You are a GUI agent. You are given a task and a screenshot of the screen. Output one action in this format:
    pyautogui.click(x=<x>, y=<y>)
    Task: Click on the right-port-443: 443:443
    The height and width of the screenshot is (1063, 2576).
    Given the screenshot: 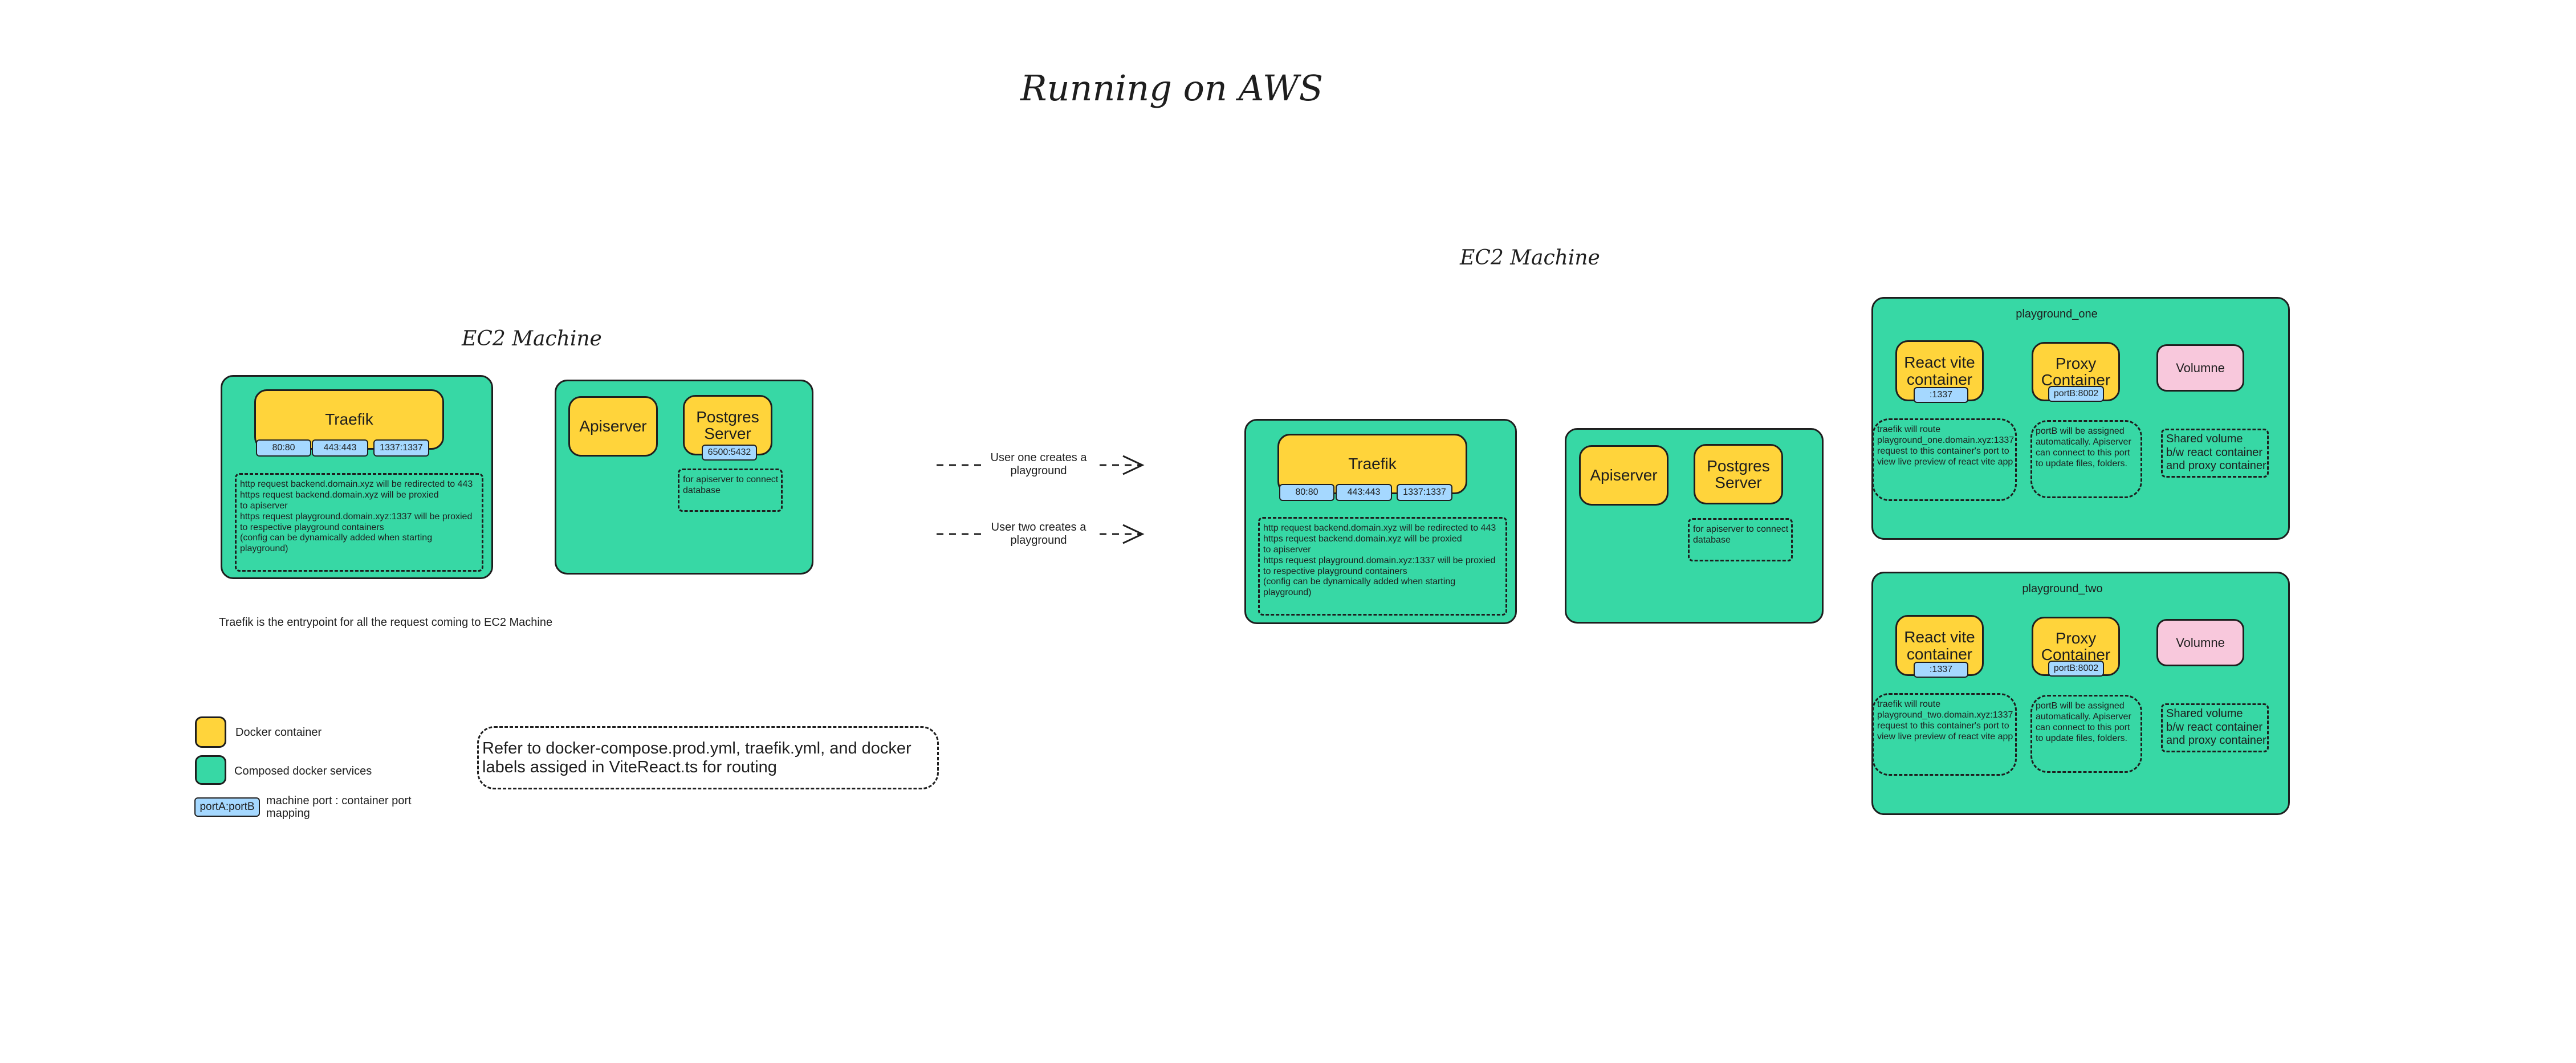 What is the action you would take?
    pyautogui.click(x=1364, y=492)
    